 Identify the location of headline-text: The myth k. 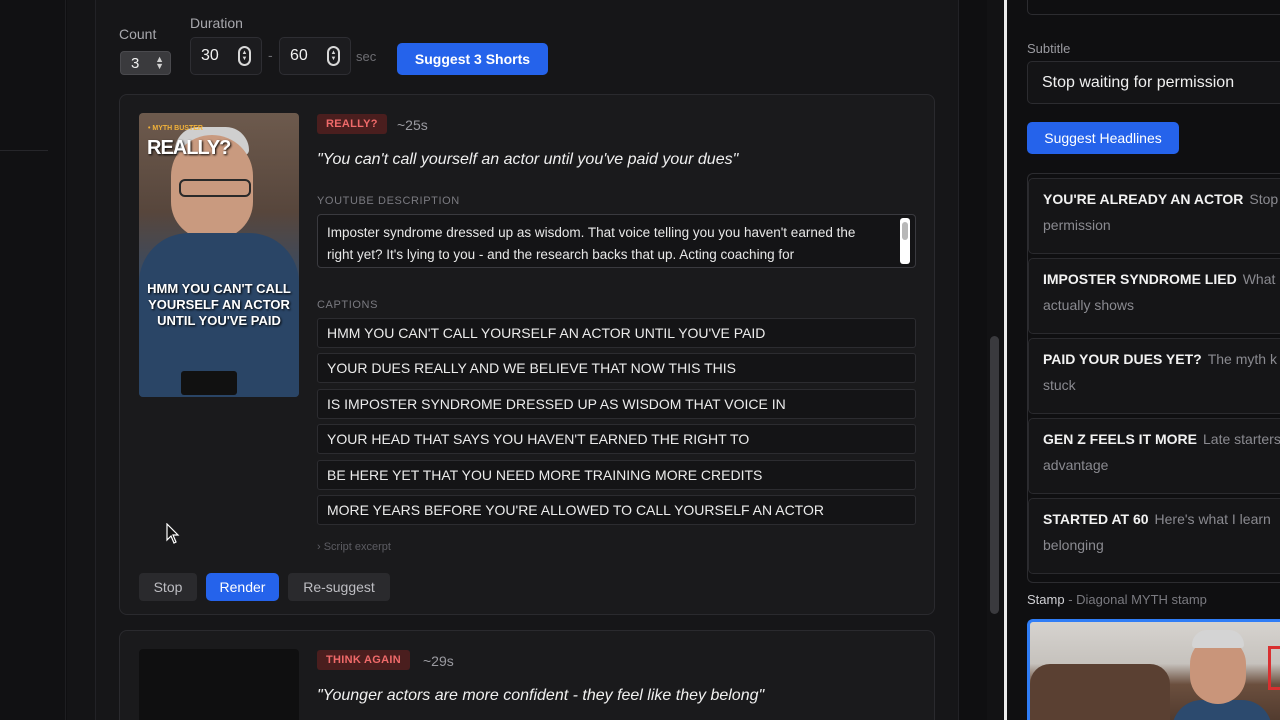
(1242, 359).